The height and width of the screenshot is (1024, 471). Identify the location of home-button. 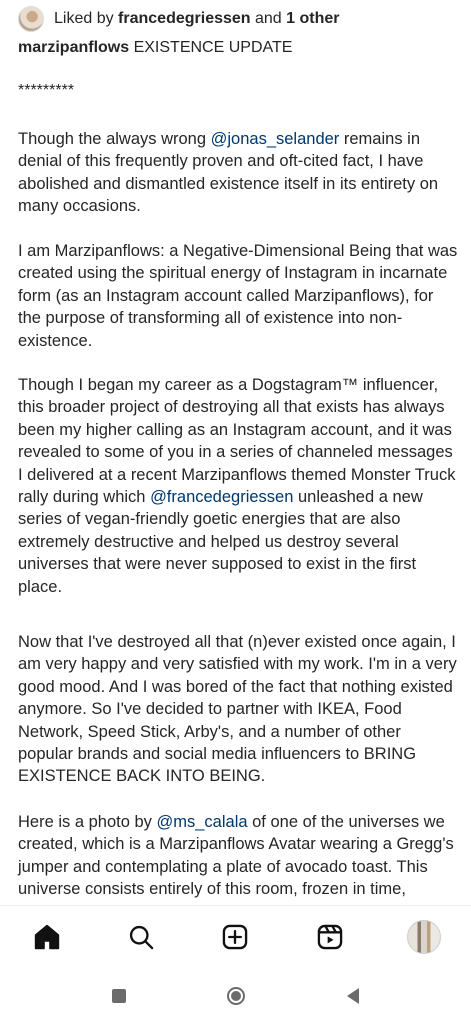
(236, 996).